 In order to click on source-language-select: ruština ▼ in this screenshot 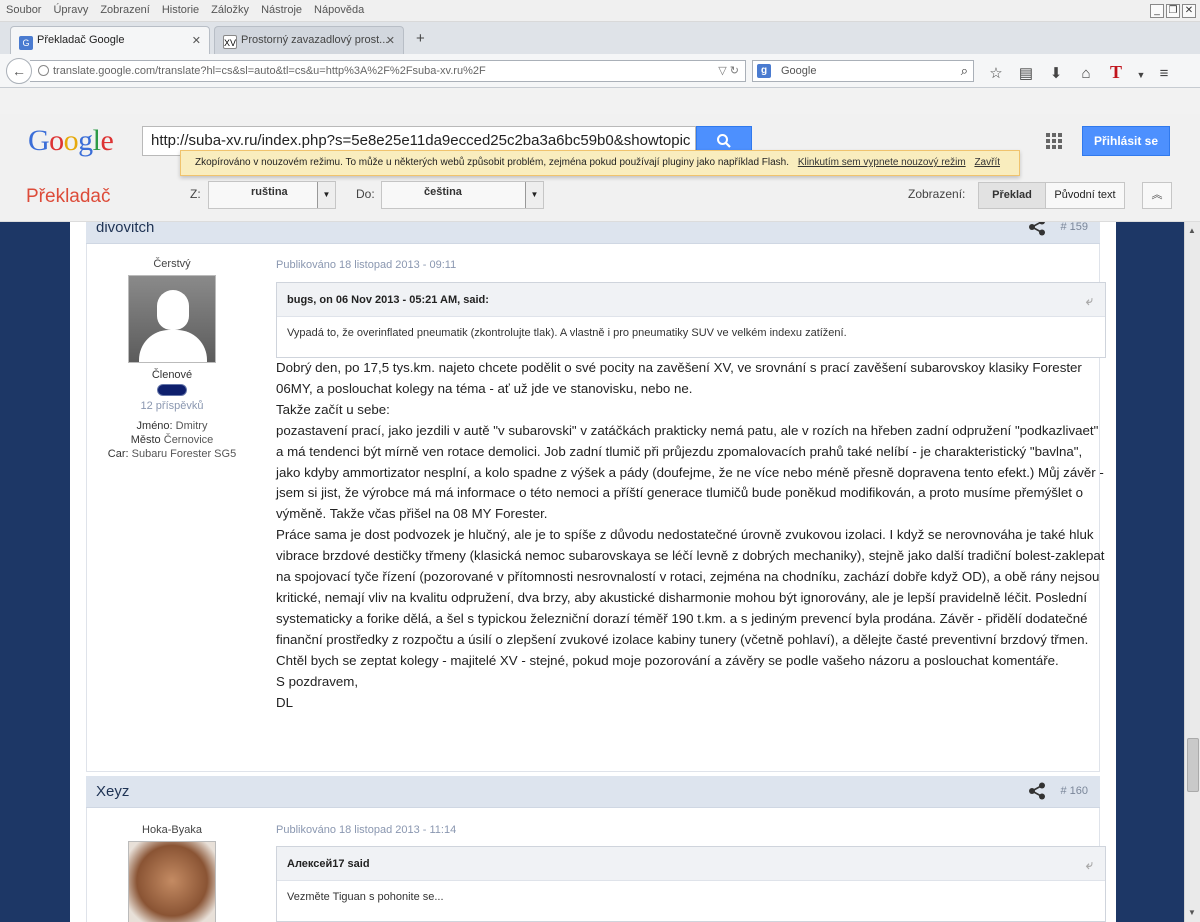, I will do `click(272, 195)`.